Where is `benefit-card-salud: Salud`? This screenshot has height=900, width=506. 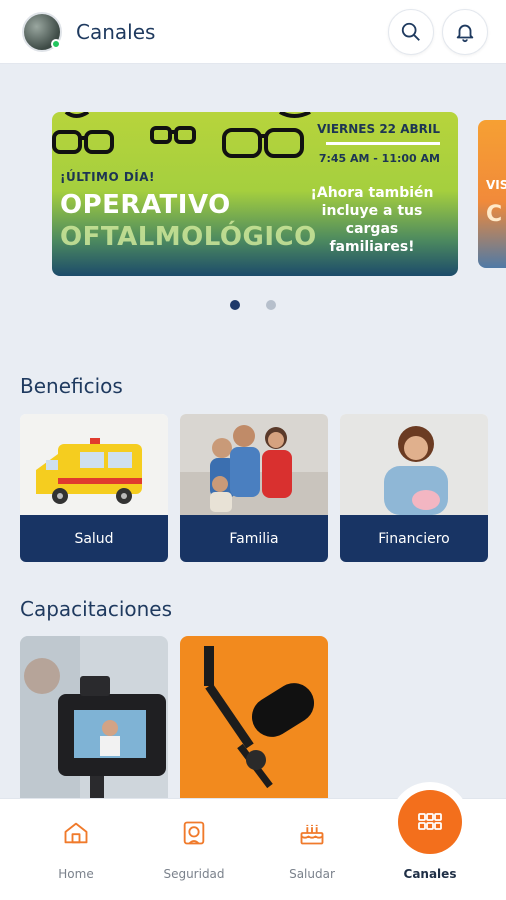 benefit-card-salud: Salud is located at coordinates (94, 488).